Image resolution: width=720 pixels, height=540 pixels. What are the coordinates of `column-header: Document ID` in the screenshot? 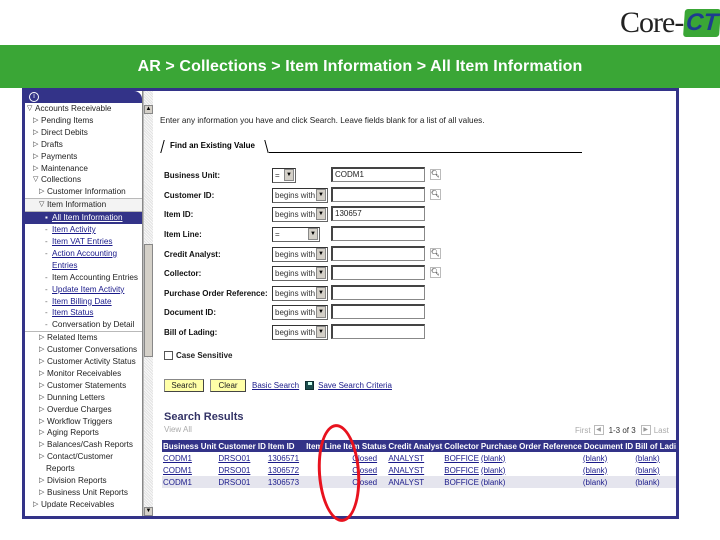 It's located at (608, 446).